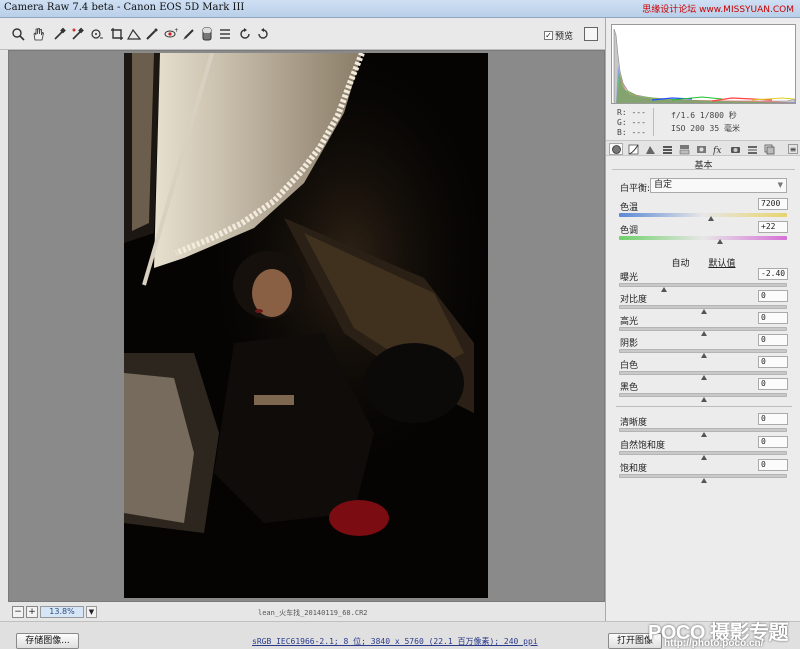 The width and height of the screenshot is (800, 649). I want to click on lens-icon, so click(701, 149).